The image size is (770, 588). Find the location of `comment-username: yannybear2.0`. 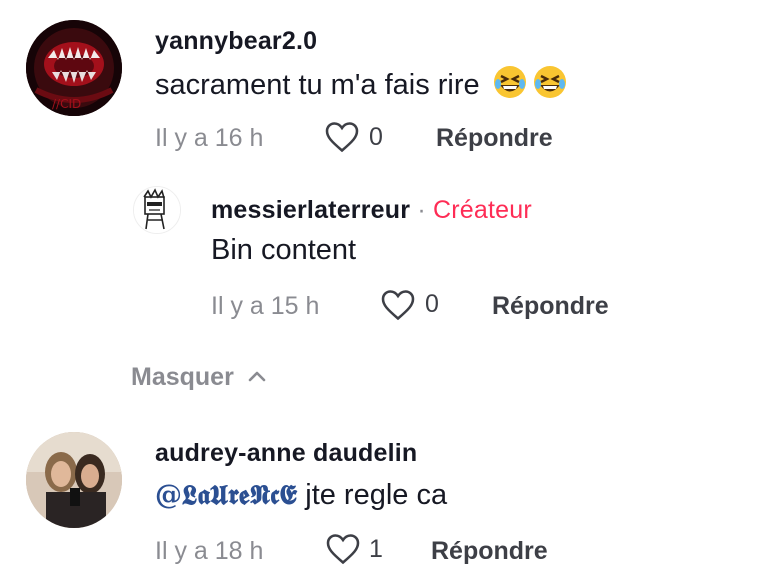

comment-username: yannybear2.0 is located at coordinates (236, 41).